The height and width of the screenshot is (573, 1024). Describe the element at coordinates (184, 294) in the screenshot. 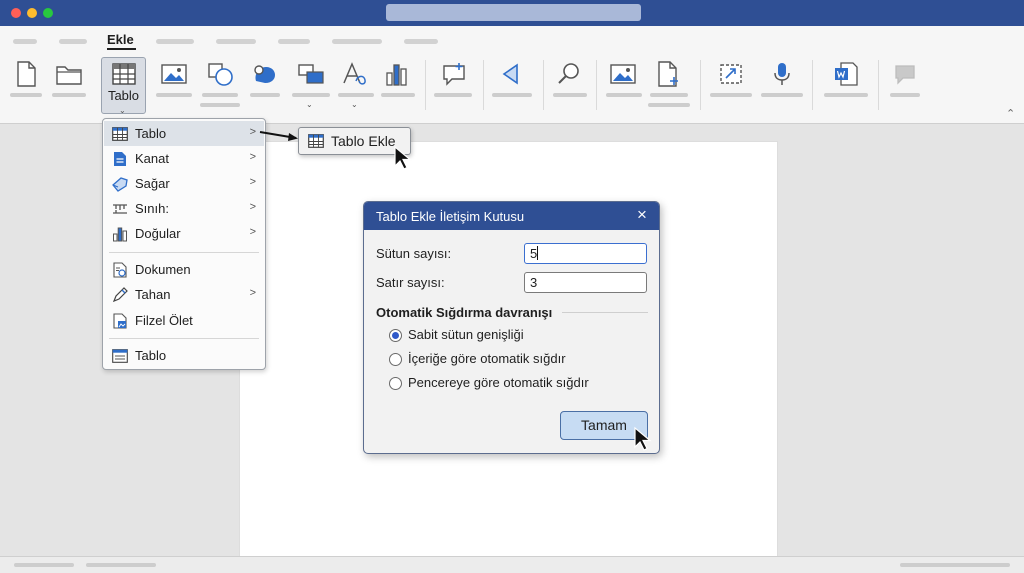

I see `menu-item-tahan: Tahan >` at that location.